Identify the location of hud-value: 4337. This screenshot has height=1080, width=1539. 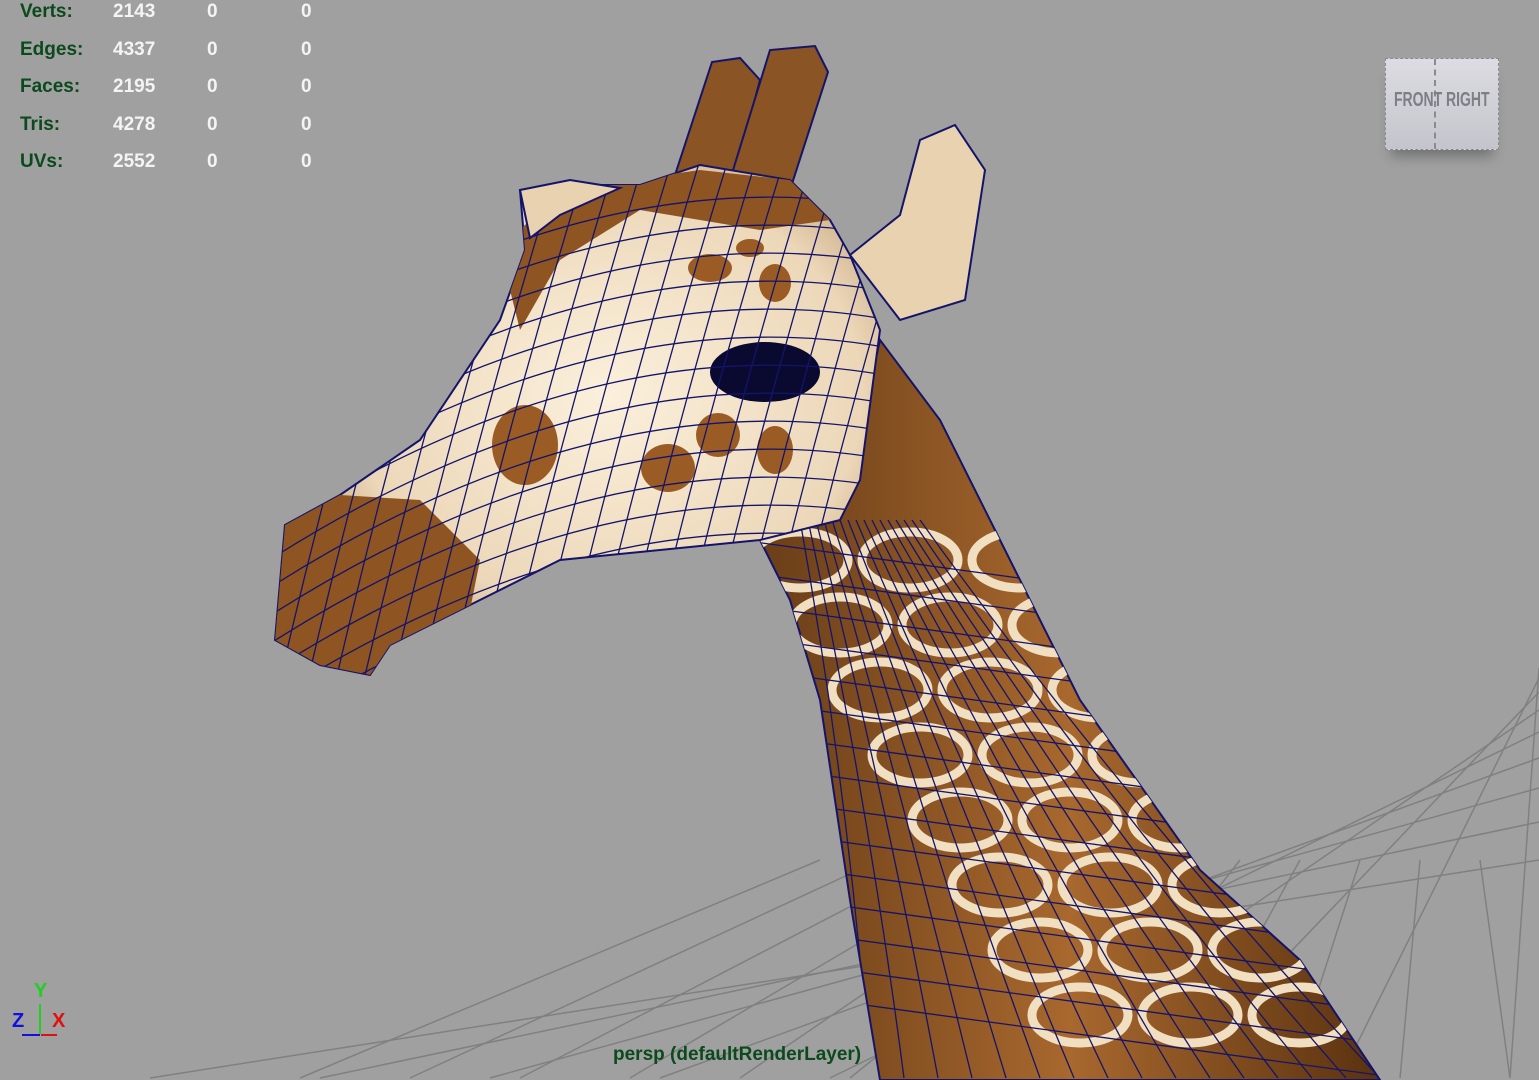
(134, 49).